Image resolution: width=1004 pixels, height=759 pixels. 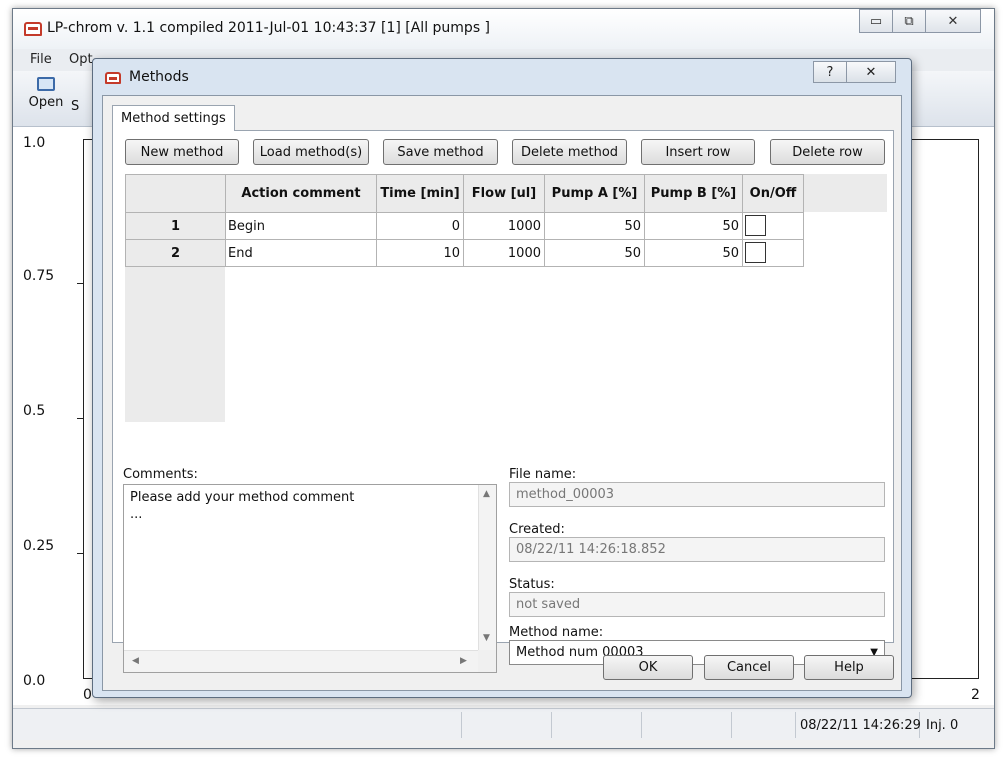 I want to click on grid-corner-cell, so click(x=175, y=193).